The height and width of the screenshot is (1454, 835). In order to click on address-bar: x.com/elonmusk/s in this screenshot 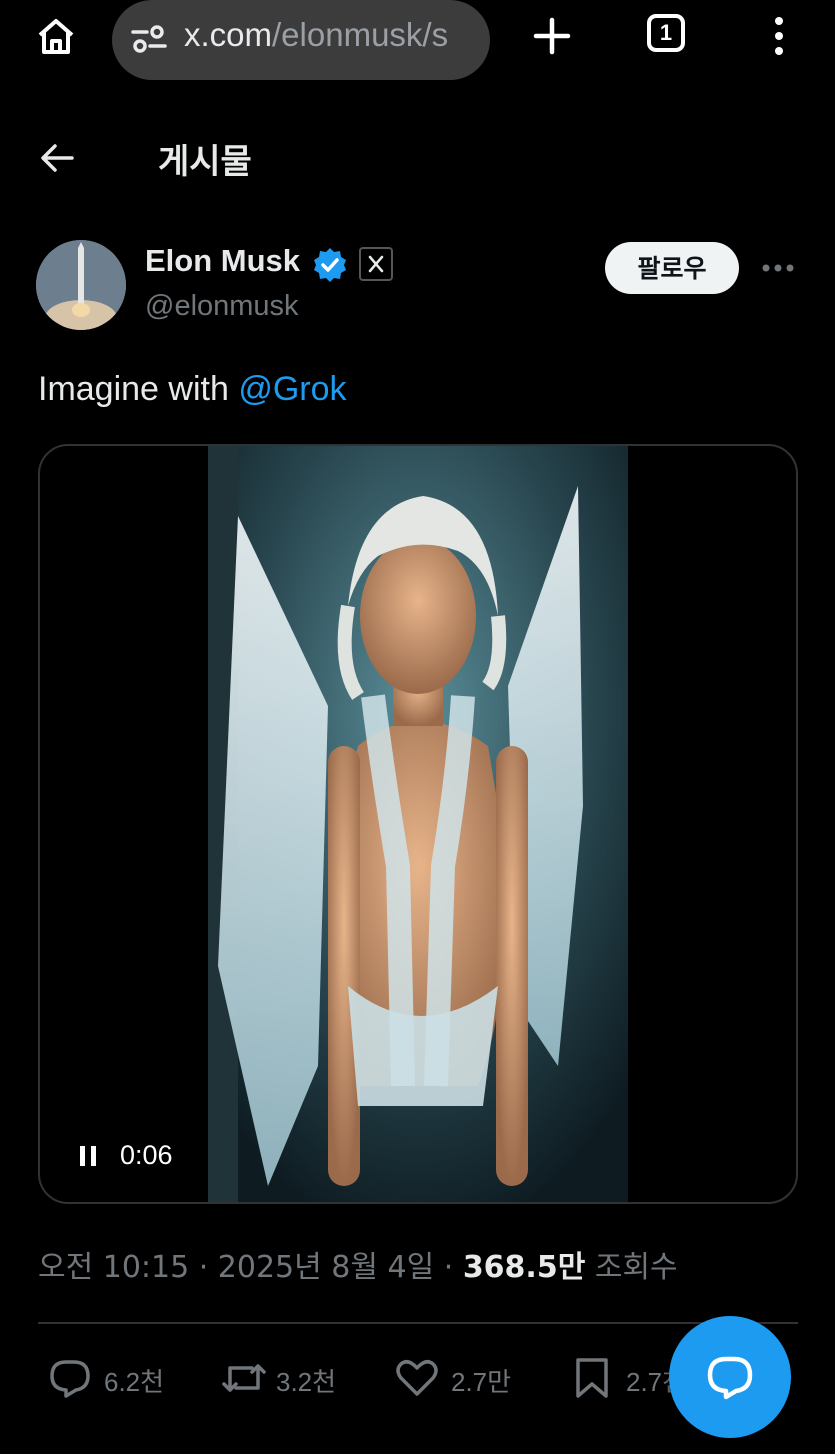, I will do `click(301, 40)`.